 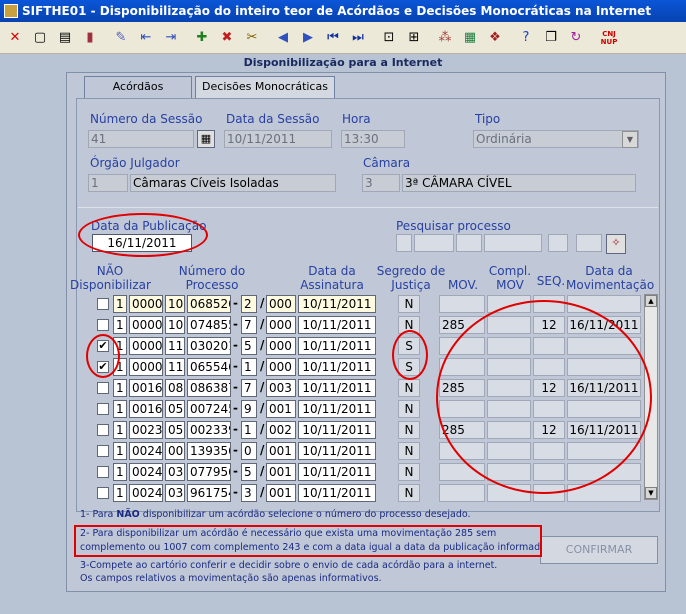 What do you see at coordinates (434, 243) in the screenshot?
I see `search-p2-input` at bounding box center [434, 243].